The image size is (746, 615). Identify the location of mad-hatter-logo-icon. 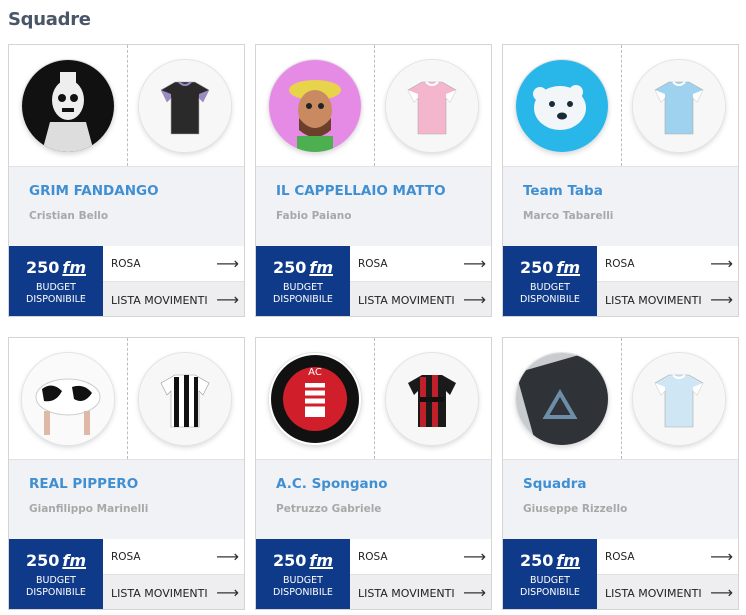
(315, 106).